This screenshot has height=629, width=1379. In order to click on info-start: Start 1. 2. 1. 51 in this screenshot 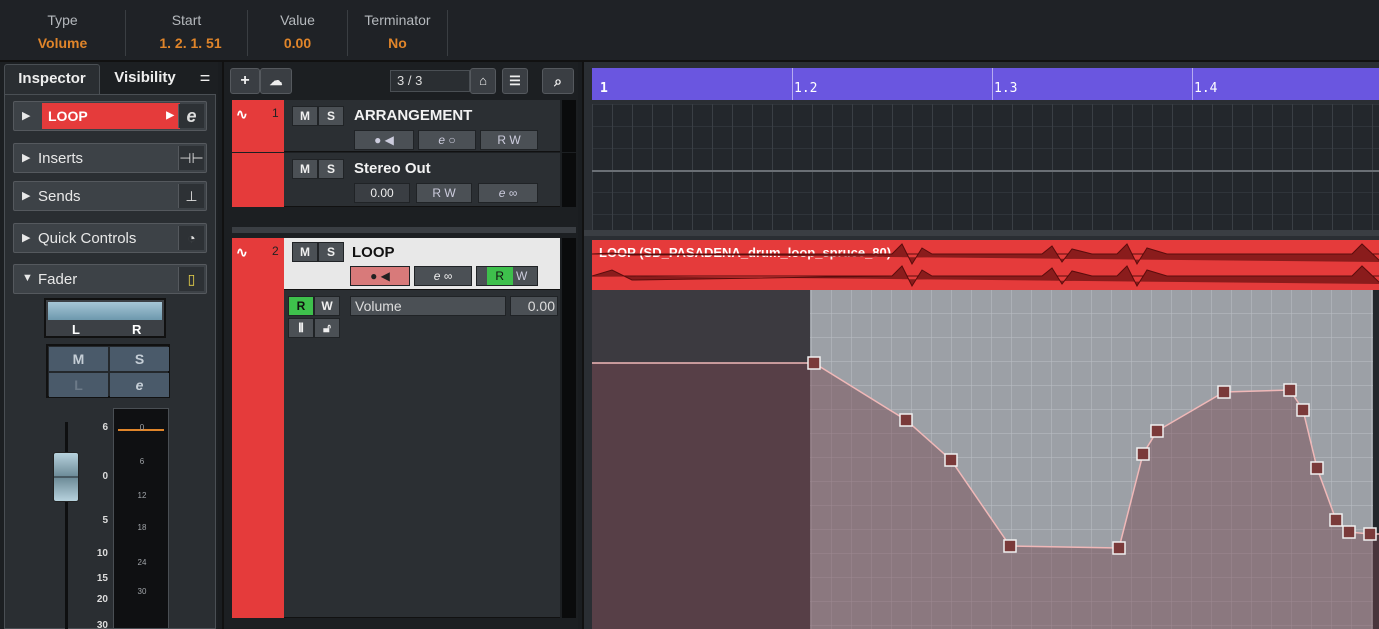, I will do `click(187, 33)`.